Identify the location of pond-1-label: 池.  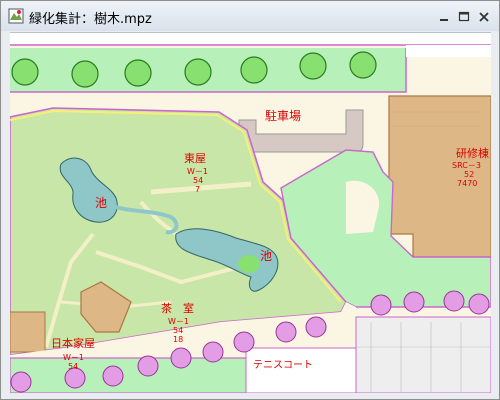
(101, 203).